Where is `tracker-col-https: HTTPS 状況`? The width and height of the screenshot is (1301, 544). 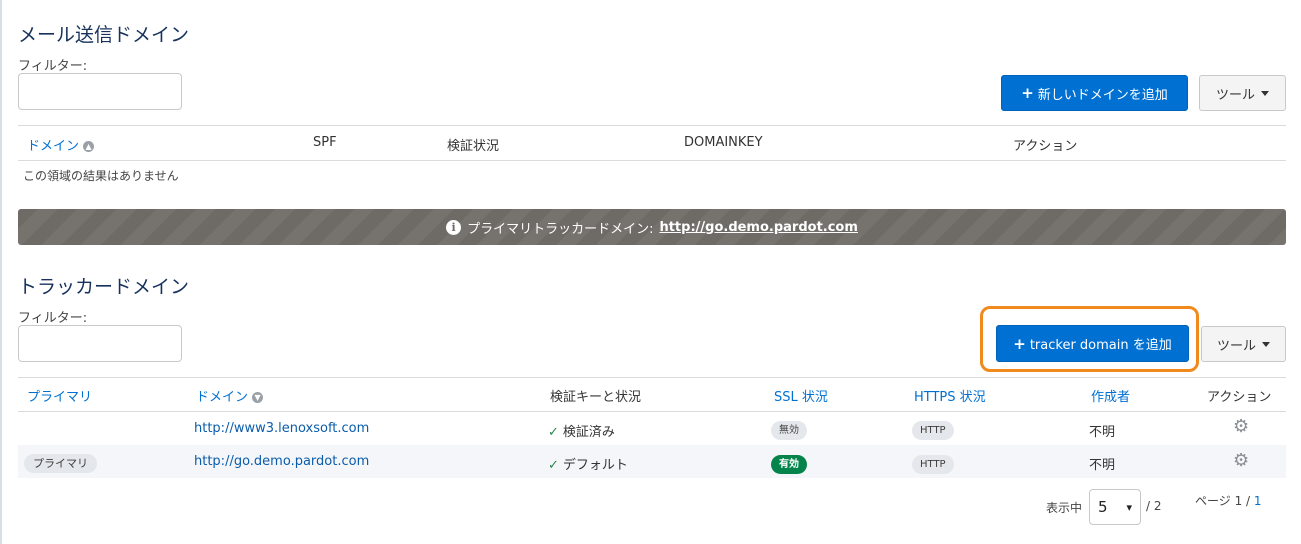
tracker-col-https: HTTPS 状況 is located at coordinates (950, 395).